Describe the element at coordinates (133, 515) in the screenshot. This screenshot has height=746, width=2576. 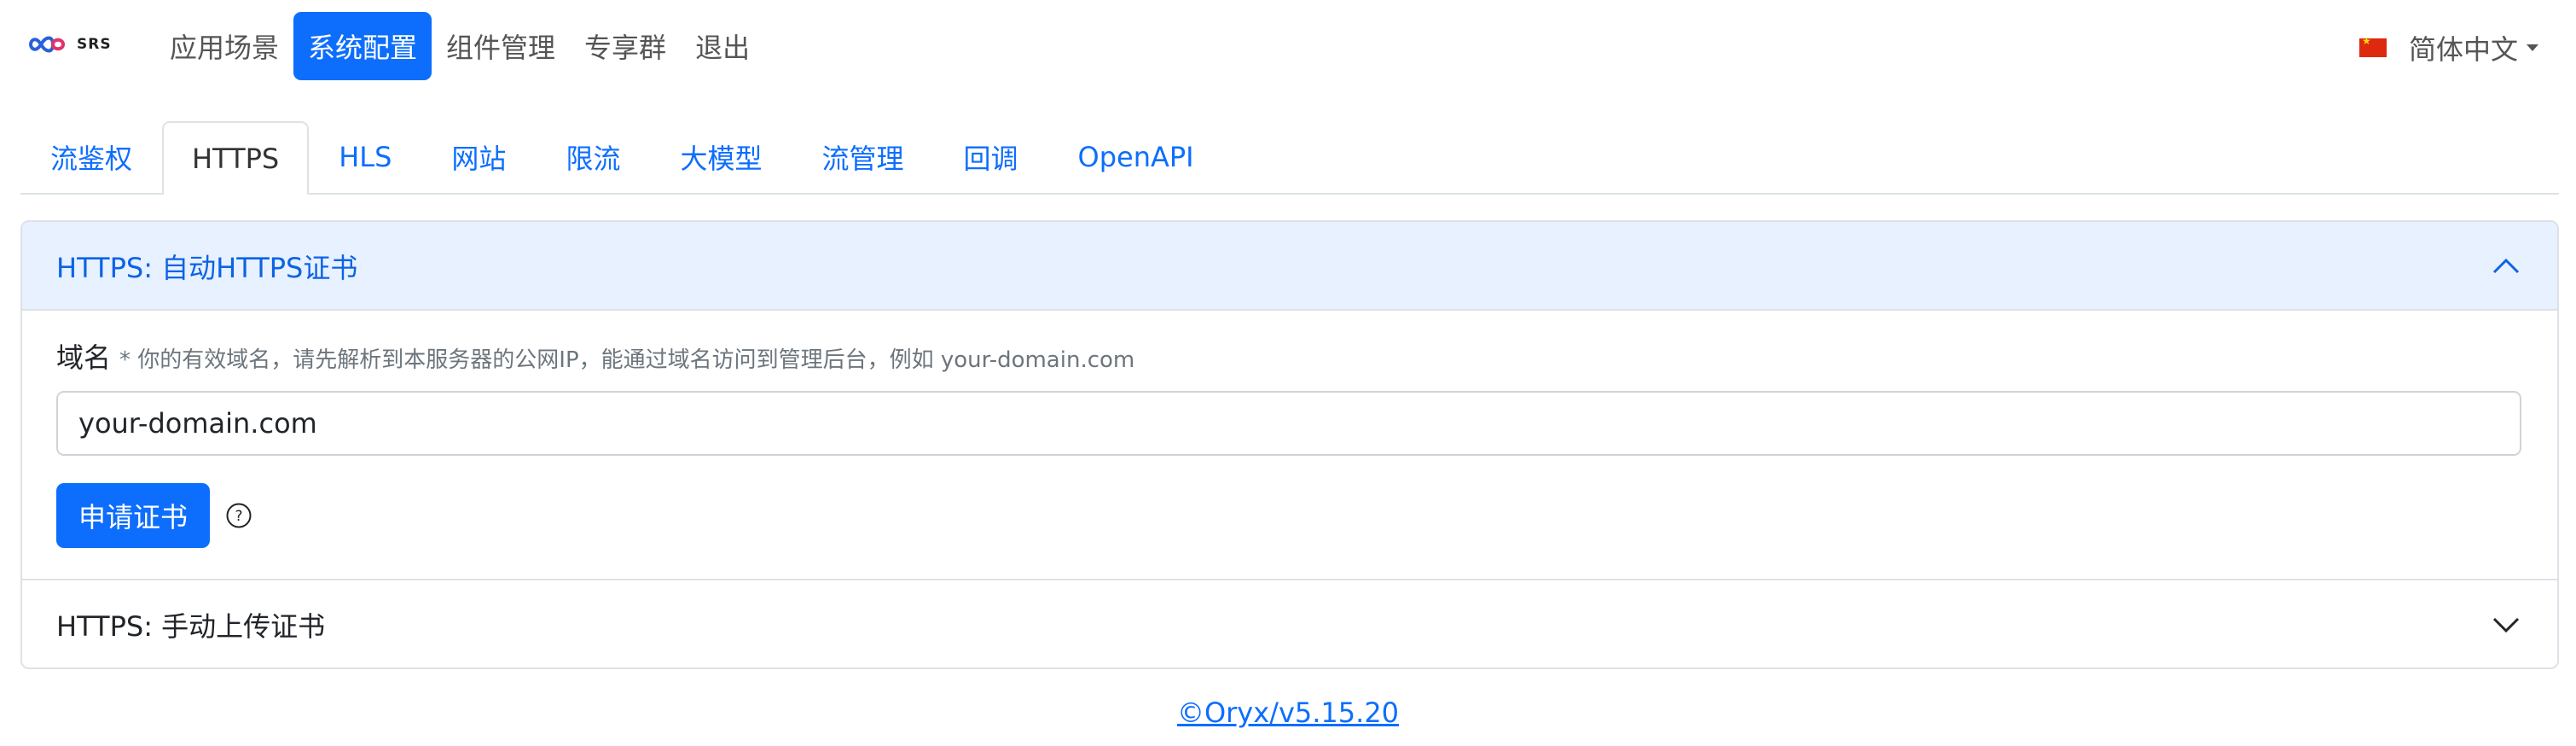
I see `apply-certificate-button: 申请证书` at that location.